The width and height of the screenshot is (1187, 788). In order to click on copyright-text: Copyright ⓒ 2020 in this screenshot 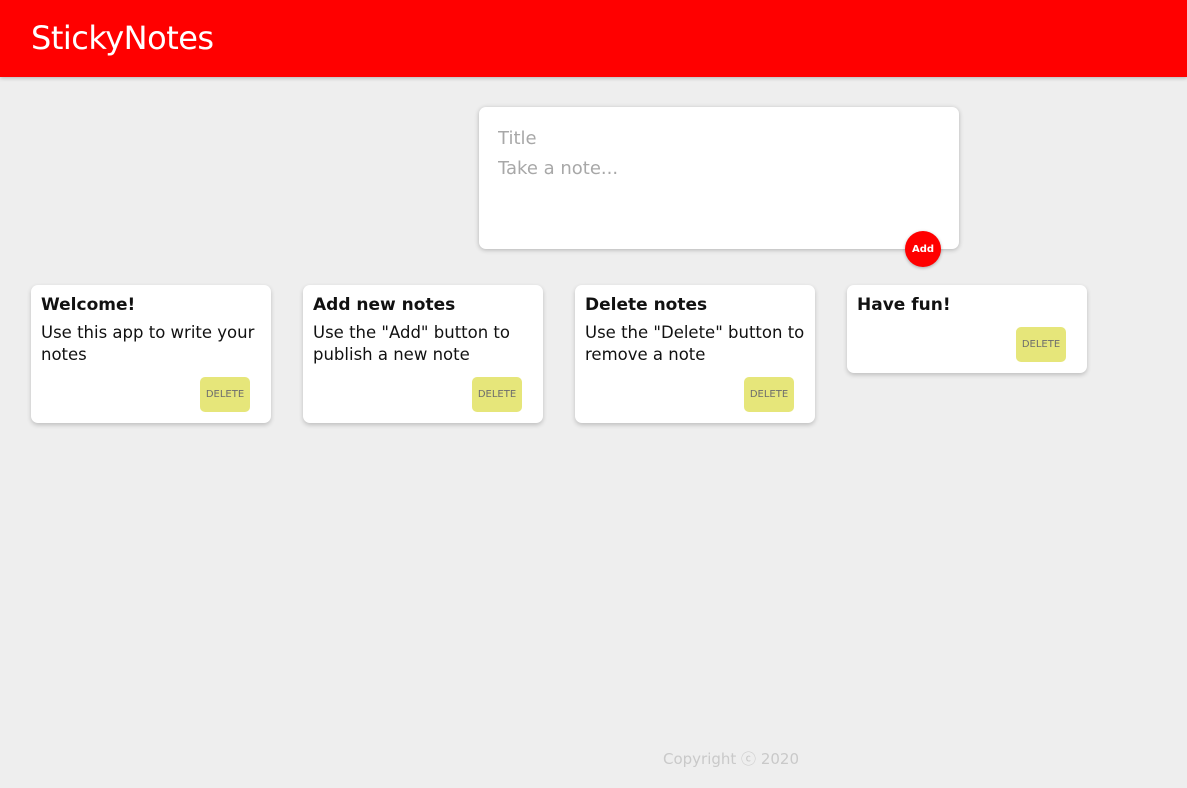, I will do `click(731, 759)`.